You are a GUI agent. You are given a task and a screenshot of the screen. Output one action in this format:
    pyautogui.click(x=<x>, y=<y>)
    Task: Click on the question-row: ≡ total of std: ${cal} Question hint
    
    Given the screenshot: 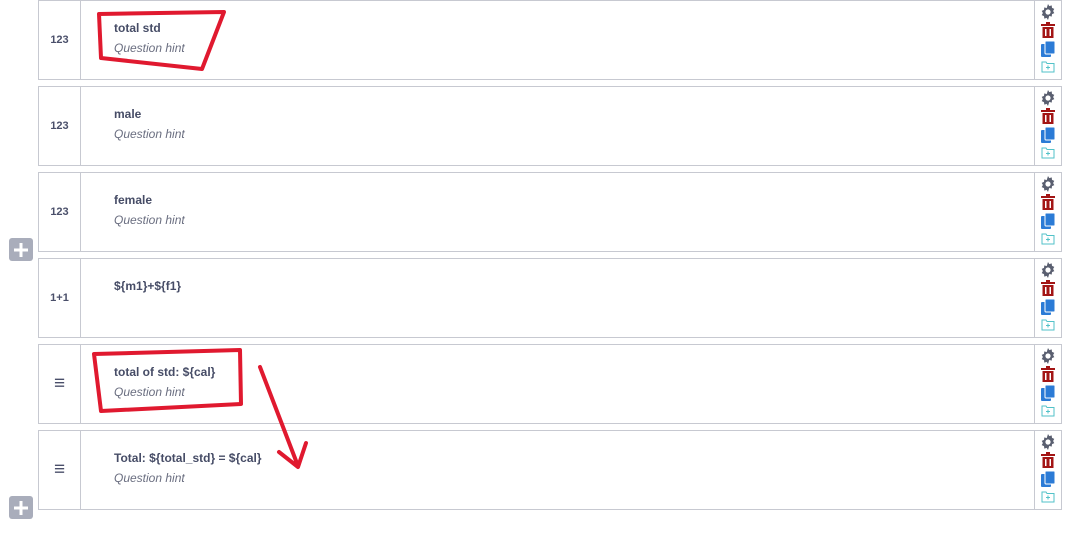 What is the action you would take?
    pyautogui.click(x=550, y=384)
    